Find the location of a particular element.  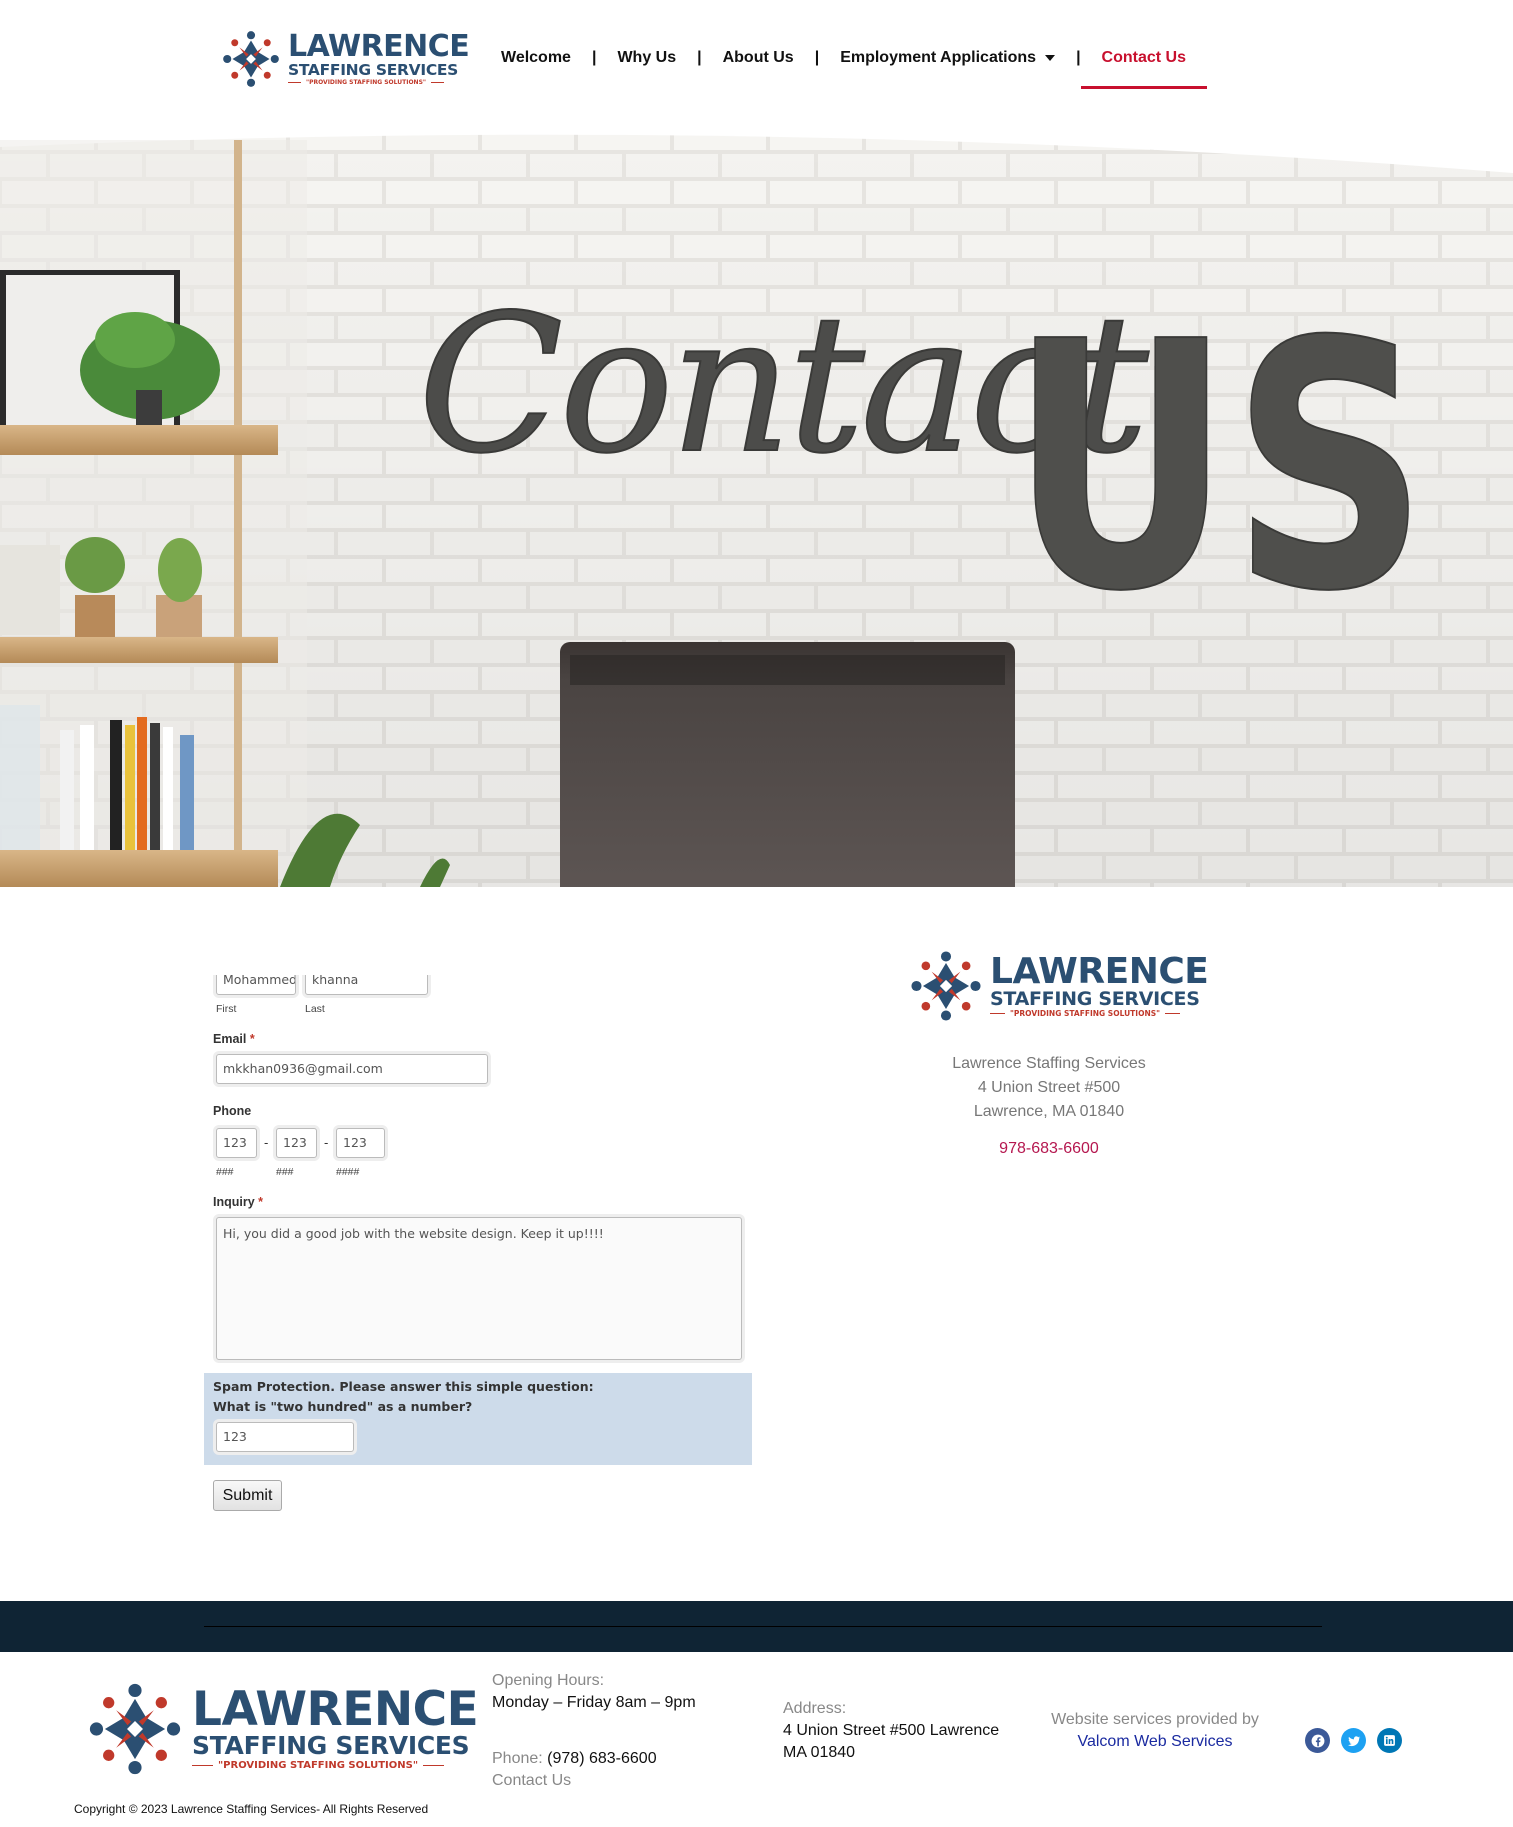

phone-area-code-field: 123 is located at coordinates (236, 1143).